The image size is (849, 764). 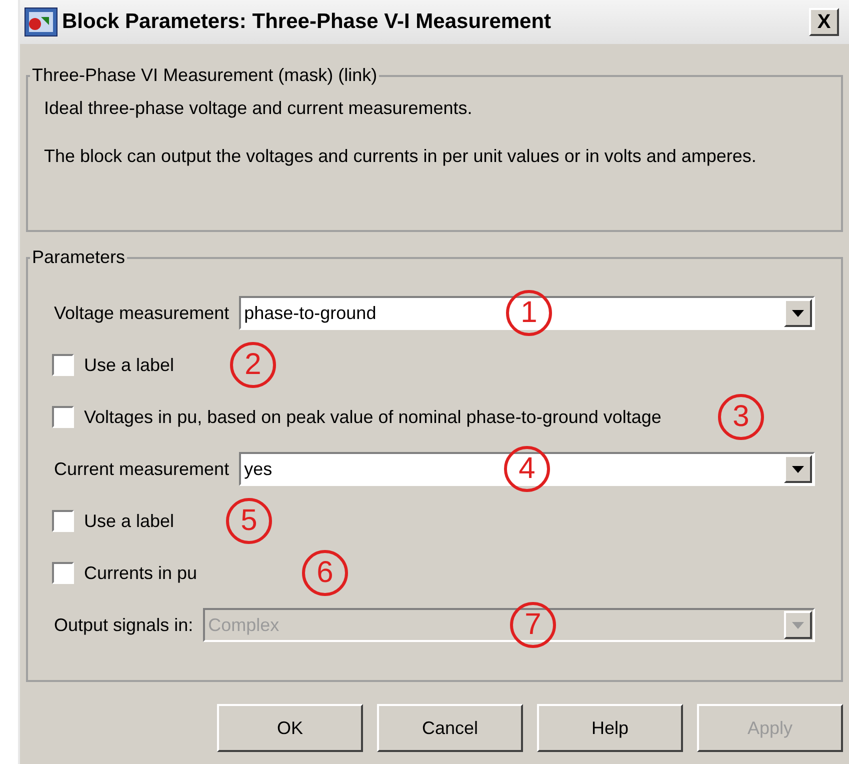 I want to click on field-label: Output signals in:, so click(x=124, y=625).